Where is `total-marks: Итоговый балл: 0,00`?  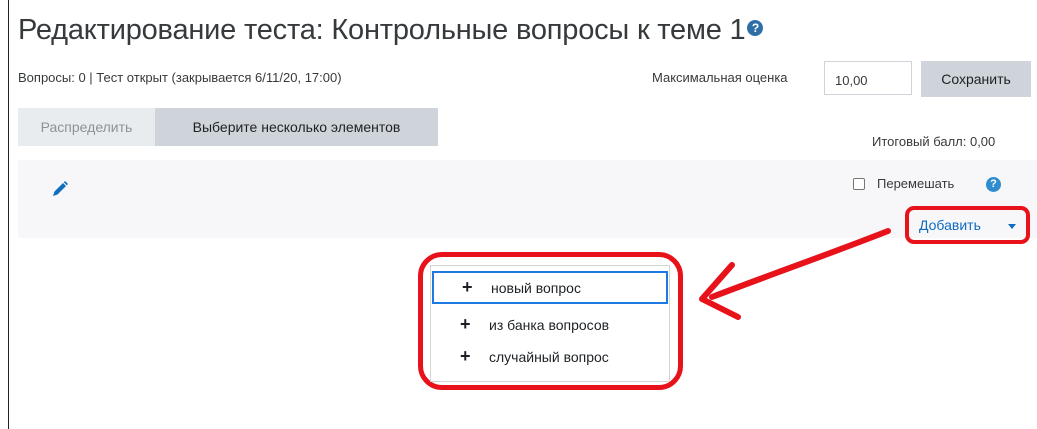 total-marks: Итоговый балл: 0,00 is located at coordinates (934, 141).